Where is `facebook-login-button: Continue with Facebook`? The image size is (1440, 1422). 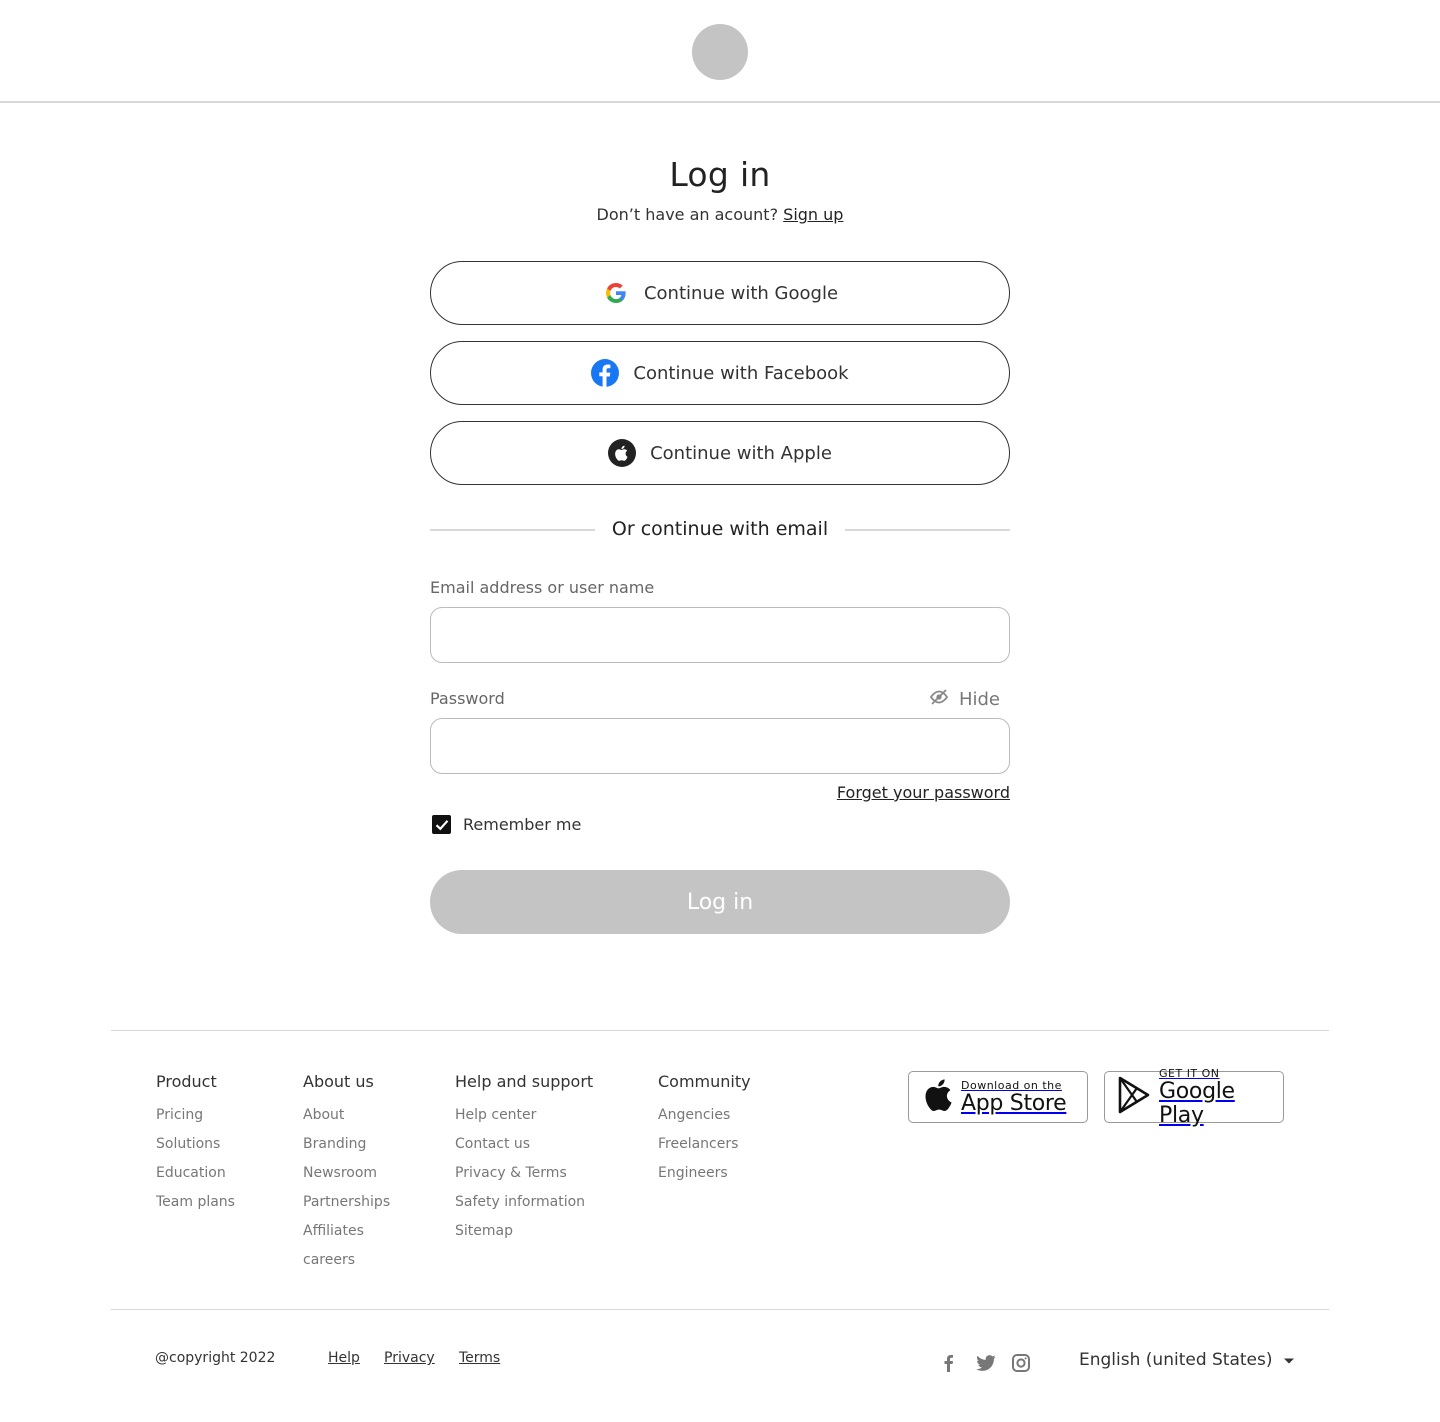 facebook-login-button: Continue with Facebook is located at coordinates (720, 373).